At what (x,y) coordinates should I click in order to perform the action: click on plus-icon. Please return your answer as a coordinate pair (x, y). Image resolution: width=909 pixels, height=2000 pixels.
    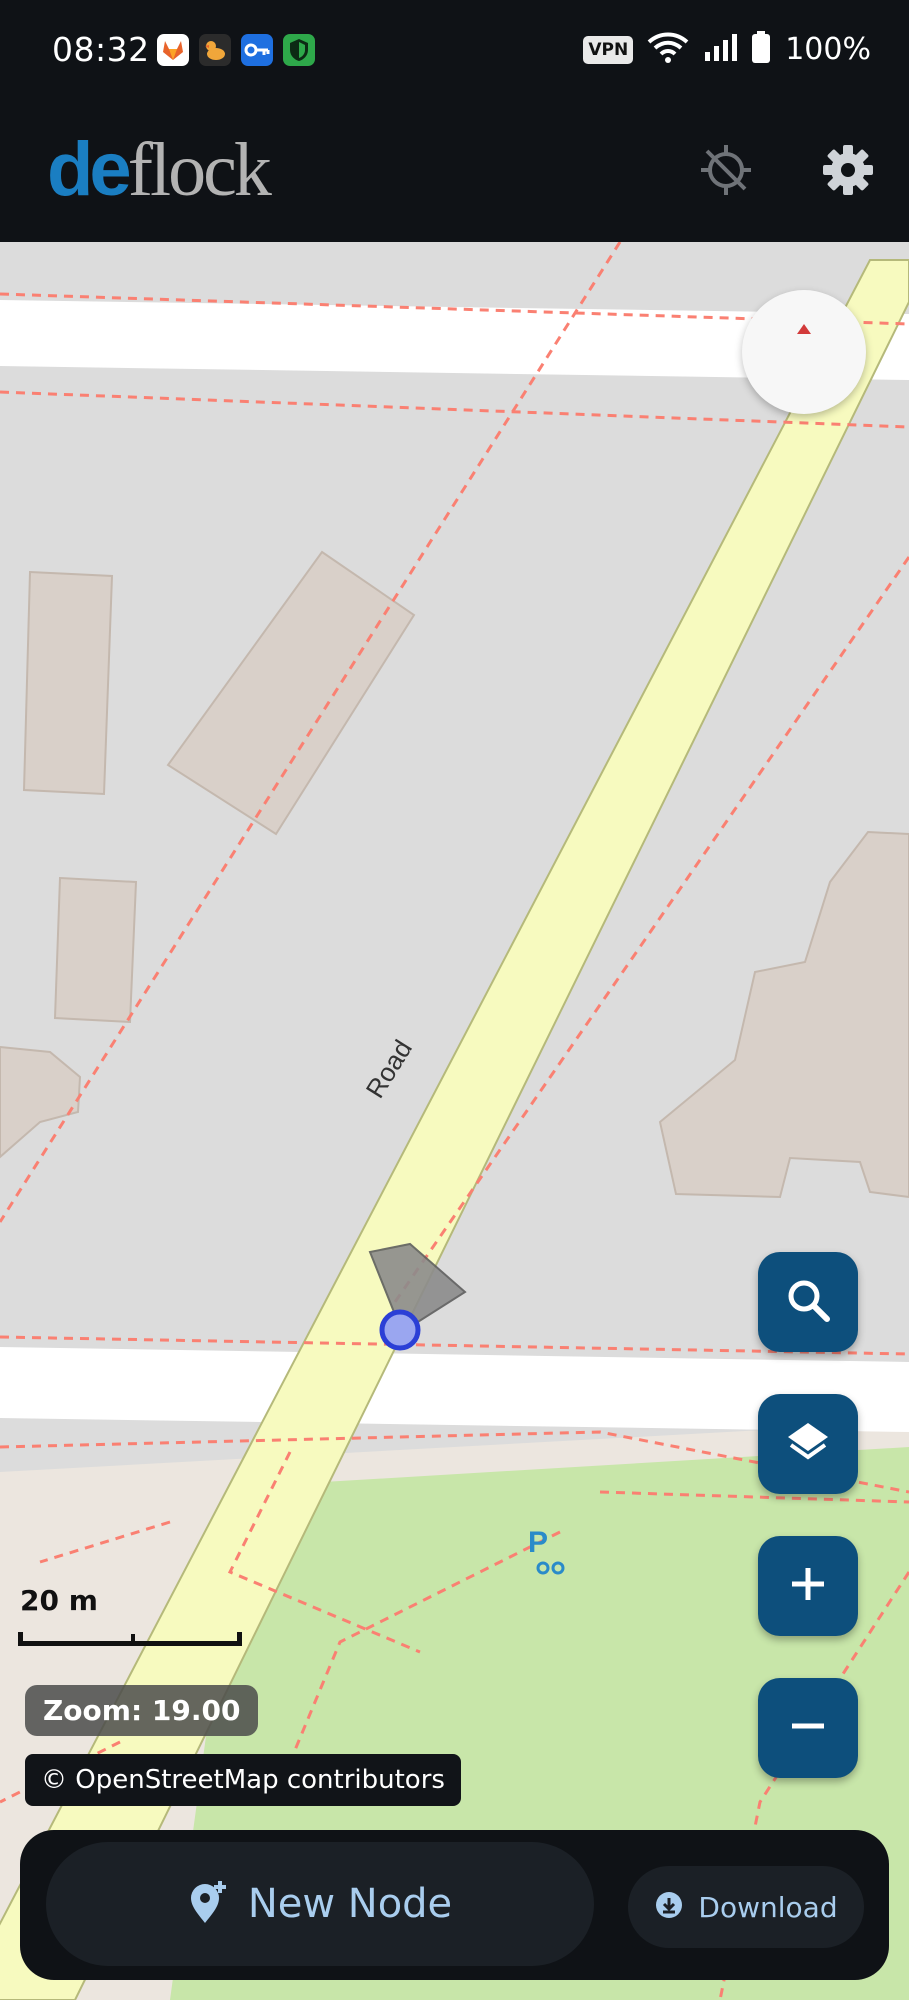
    Looking at the image, I should click on (808, 1586).